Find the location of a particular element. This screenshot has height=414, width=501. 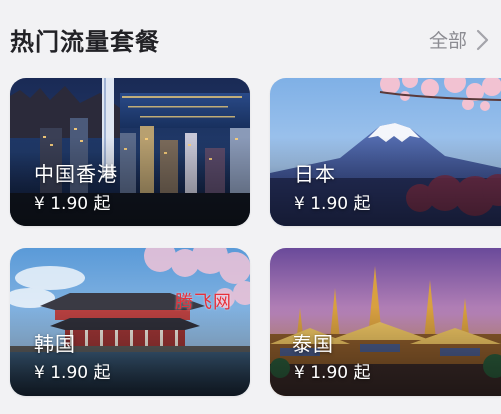

chevron-right-icon is located at coordinates (482, 39).